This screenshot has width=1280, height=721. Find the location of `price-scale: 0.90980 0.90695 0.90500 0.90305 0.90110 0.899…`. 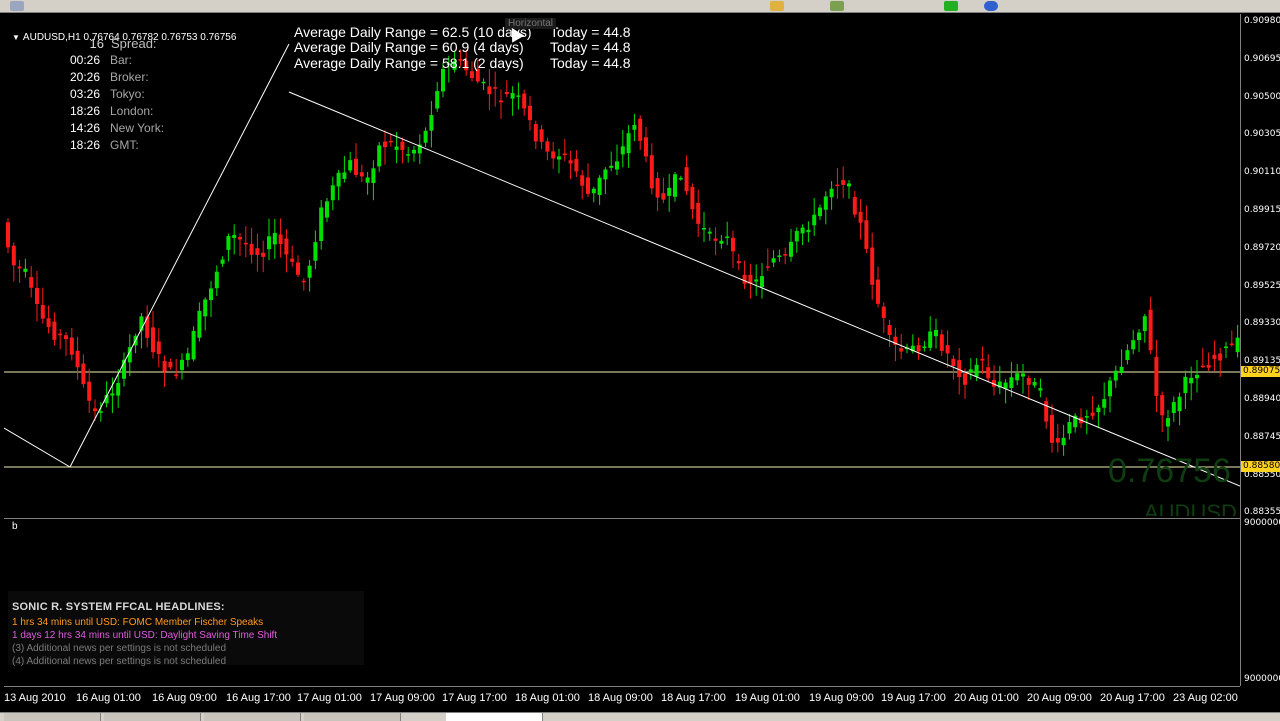

price-scale: 0.90980 0.90695 0.90500 0.90305 0.90110 0.899… is located at coordinates (1260, 350).